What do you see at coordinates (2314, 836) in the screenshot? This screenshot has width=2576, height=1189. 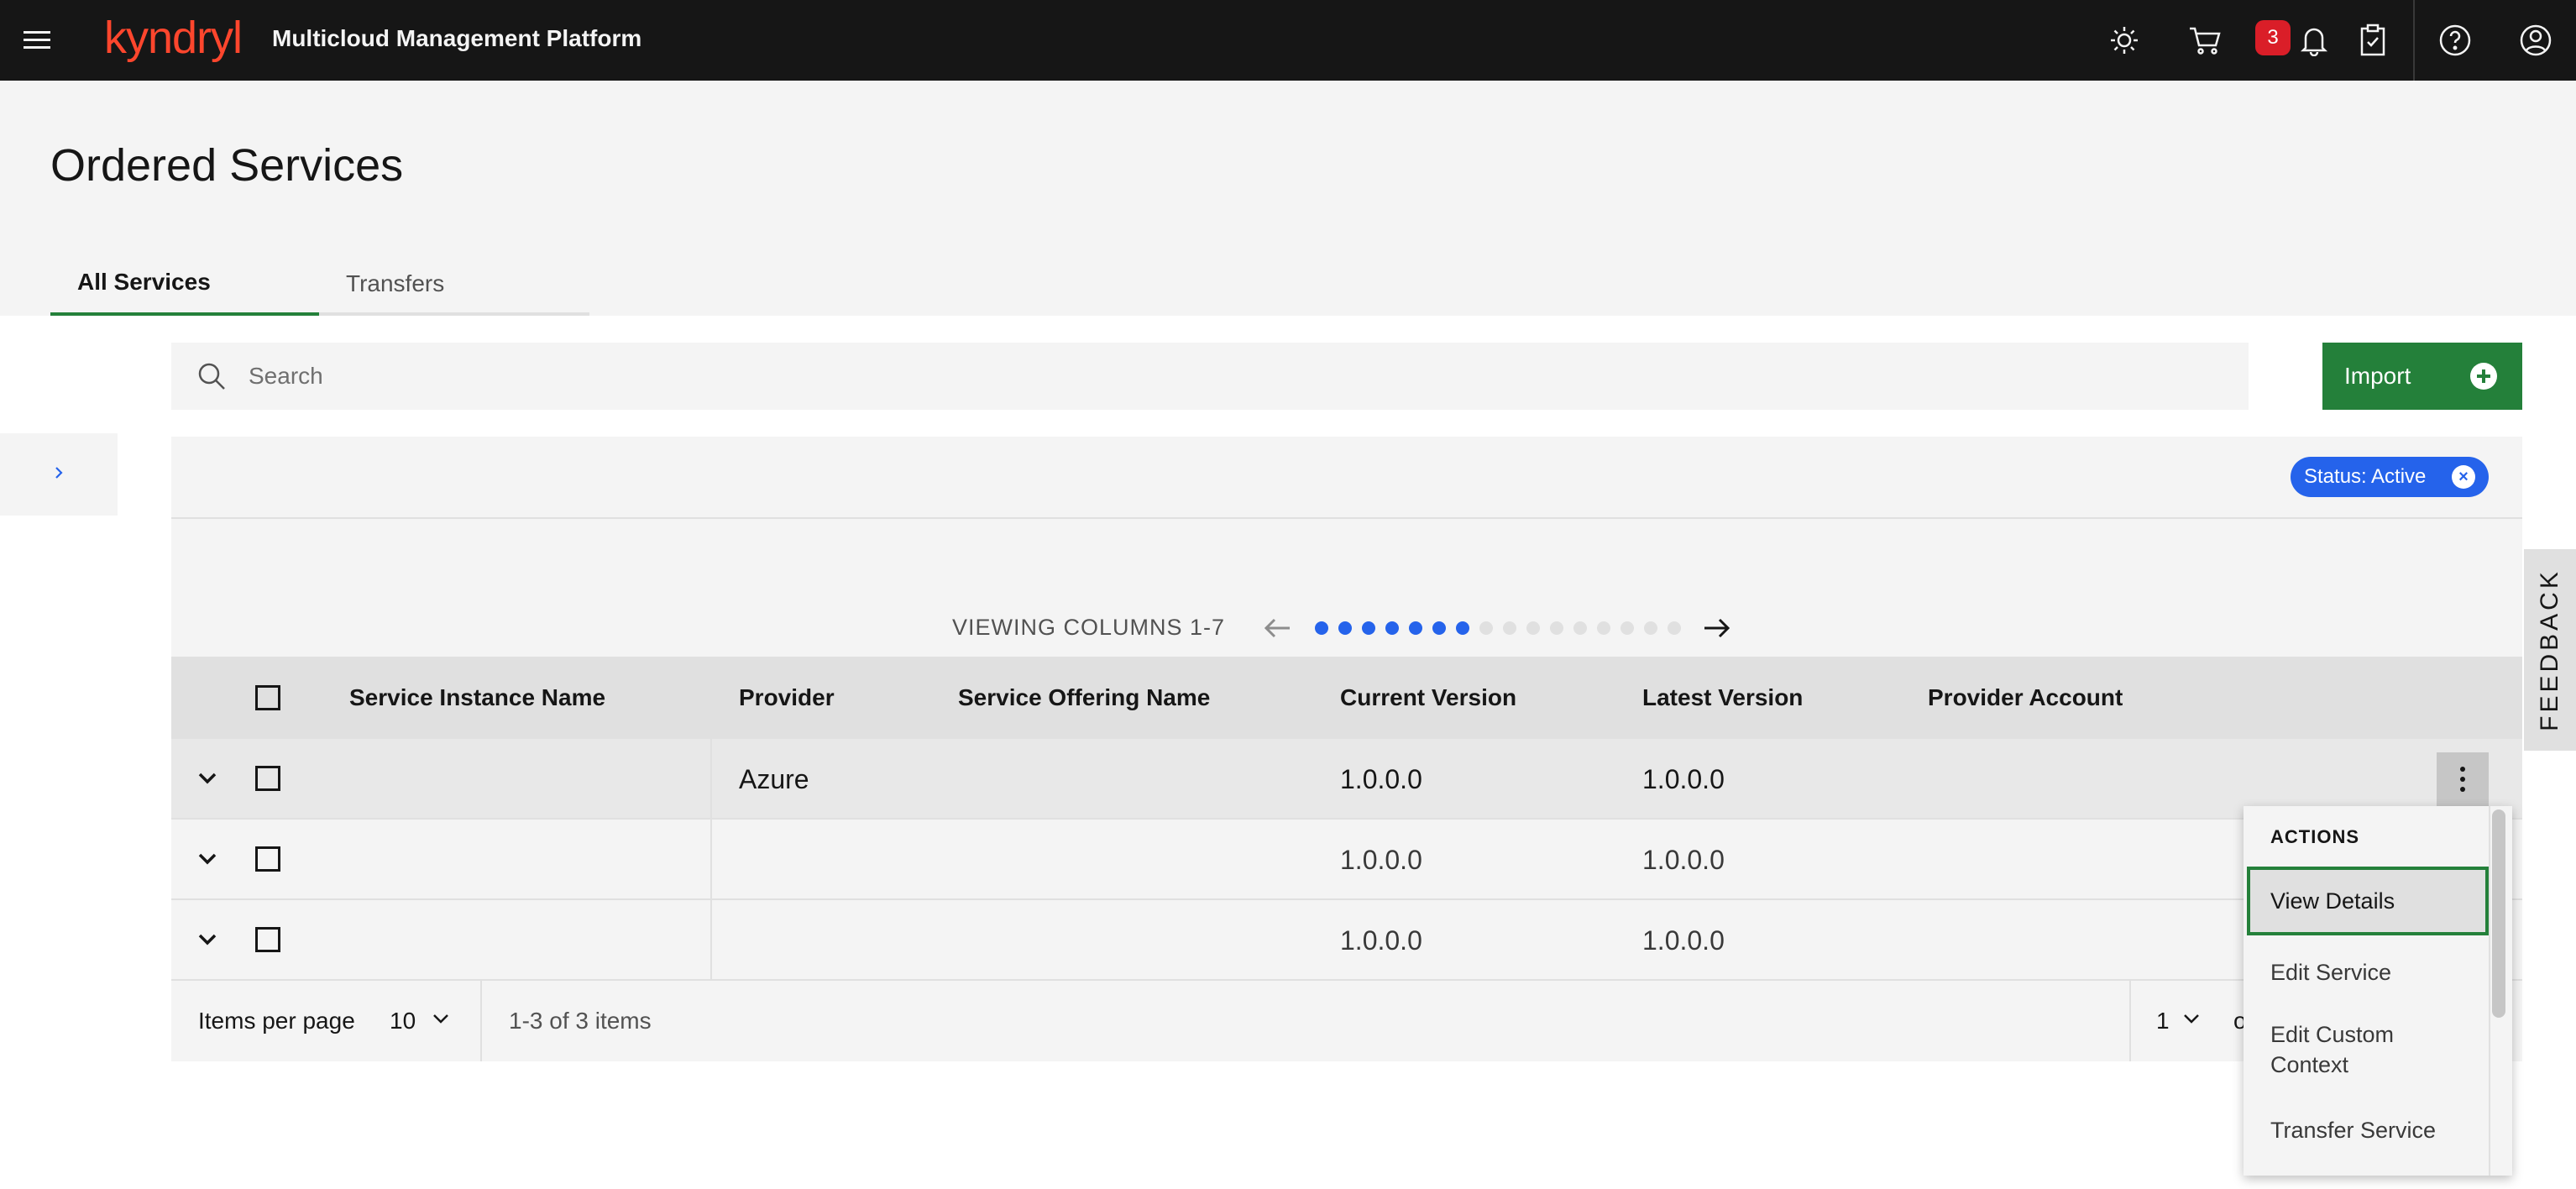 I see `actions-menu-title: ACTIONS` at bounding box center [2314, 836].